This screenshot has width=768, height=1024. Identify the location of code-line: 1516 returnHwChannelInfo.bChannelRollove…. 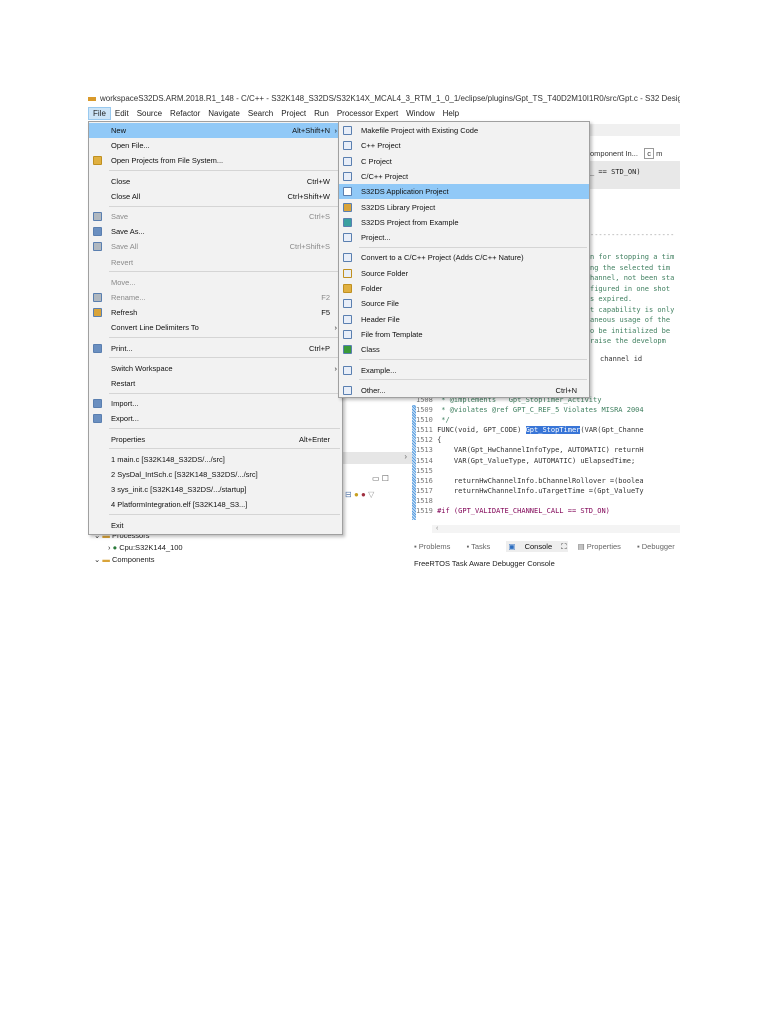
(530, 481).